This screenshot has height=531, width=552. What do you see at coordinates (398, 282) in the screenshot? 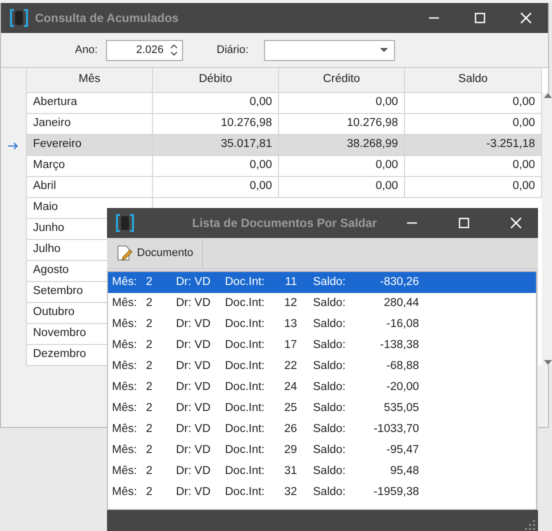
I see `list-text: -830,26` at bounding box center [398, 282].